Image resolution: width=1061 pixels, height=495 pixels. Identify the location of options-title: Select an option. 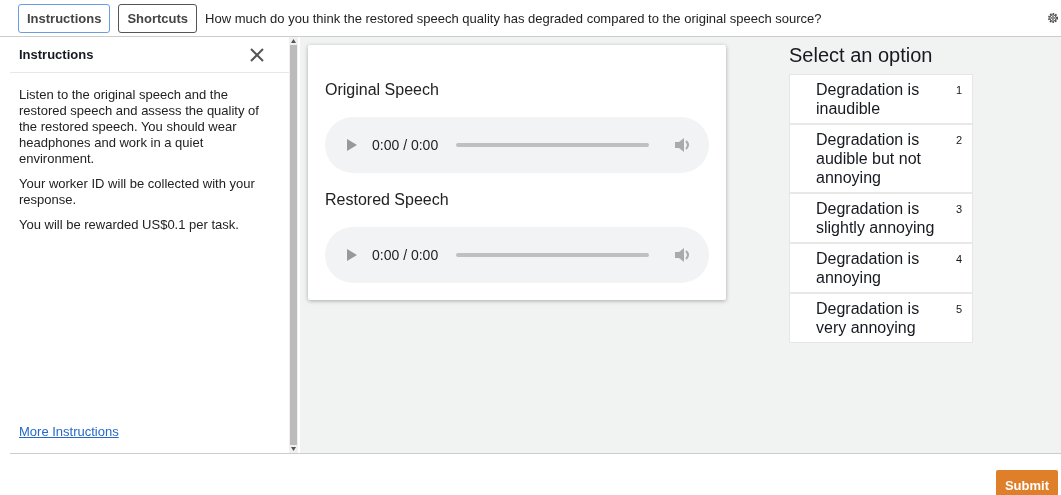
(861, 55).